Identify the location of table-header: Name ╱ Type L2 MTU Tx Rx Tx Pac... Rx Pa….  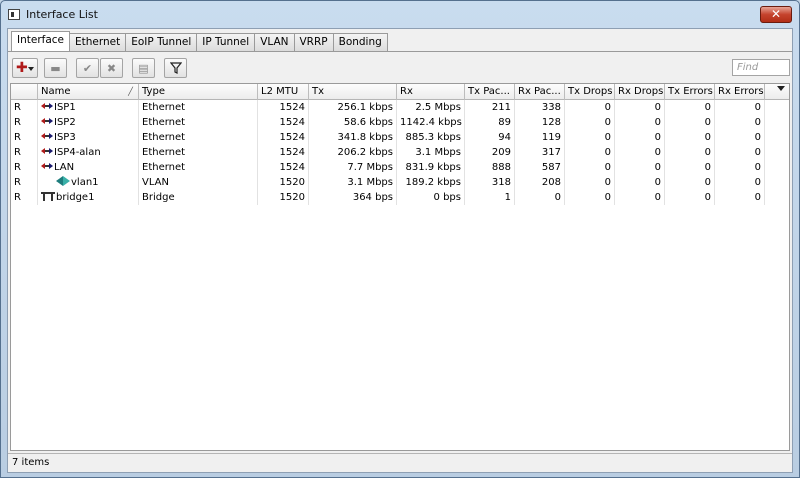
(400, 92).